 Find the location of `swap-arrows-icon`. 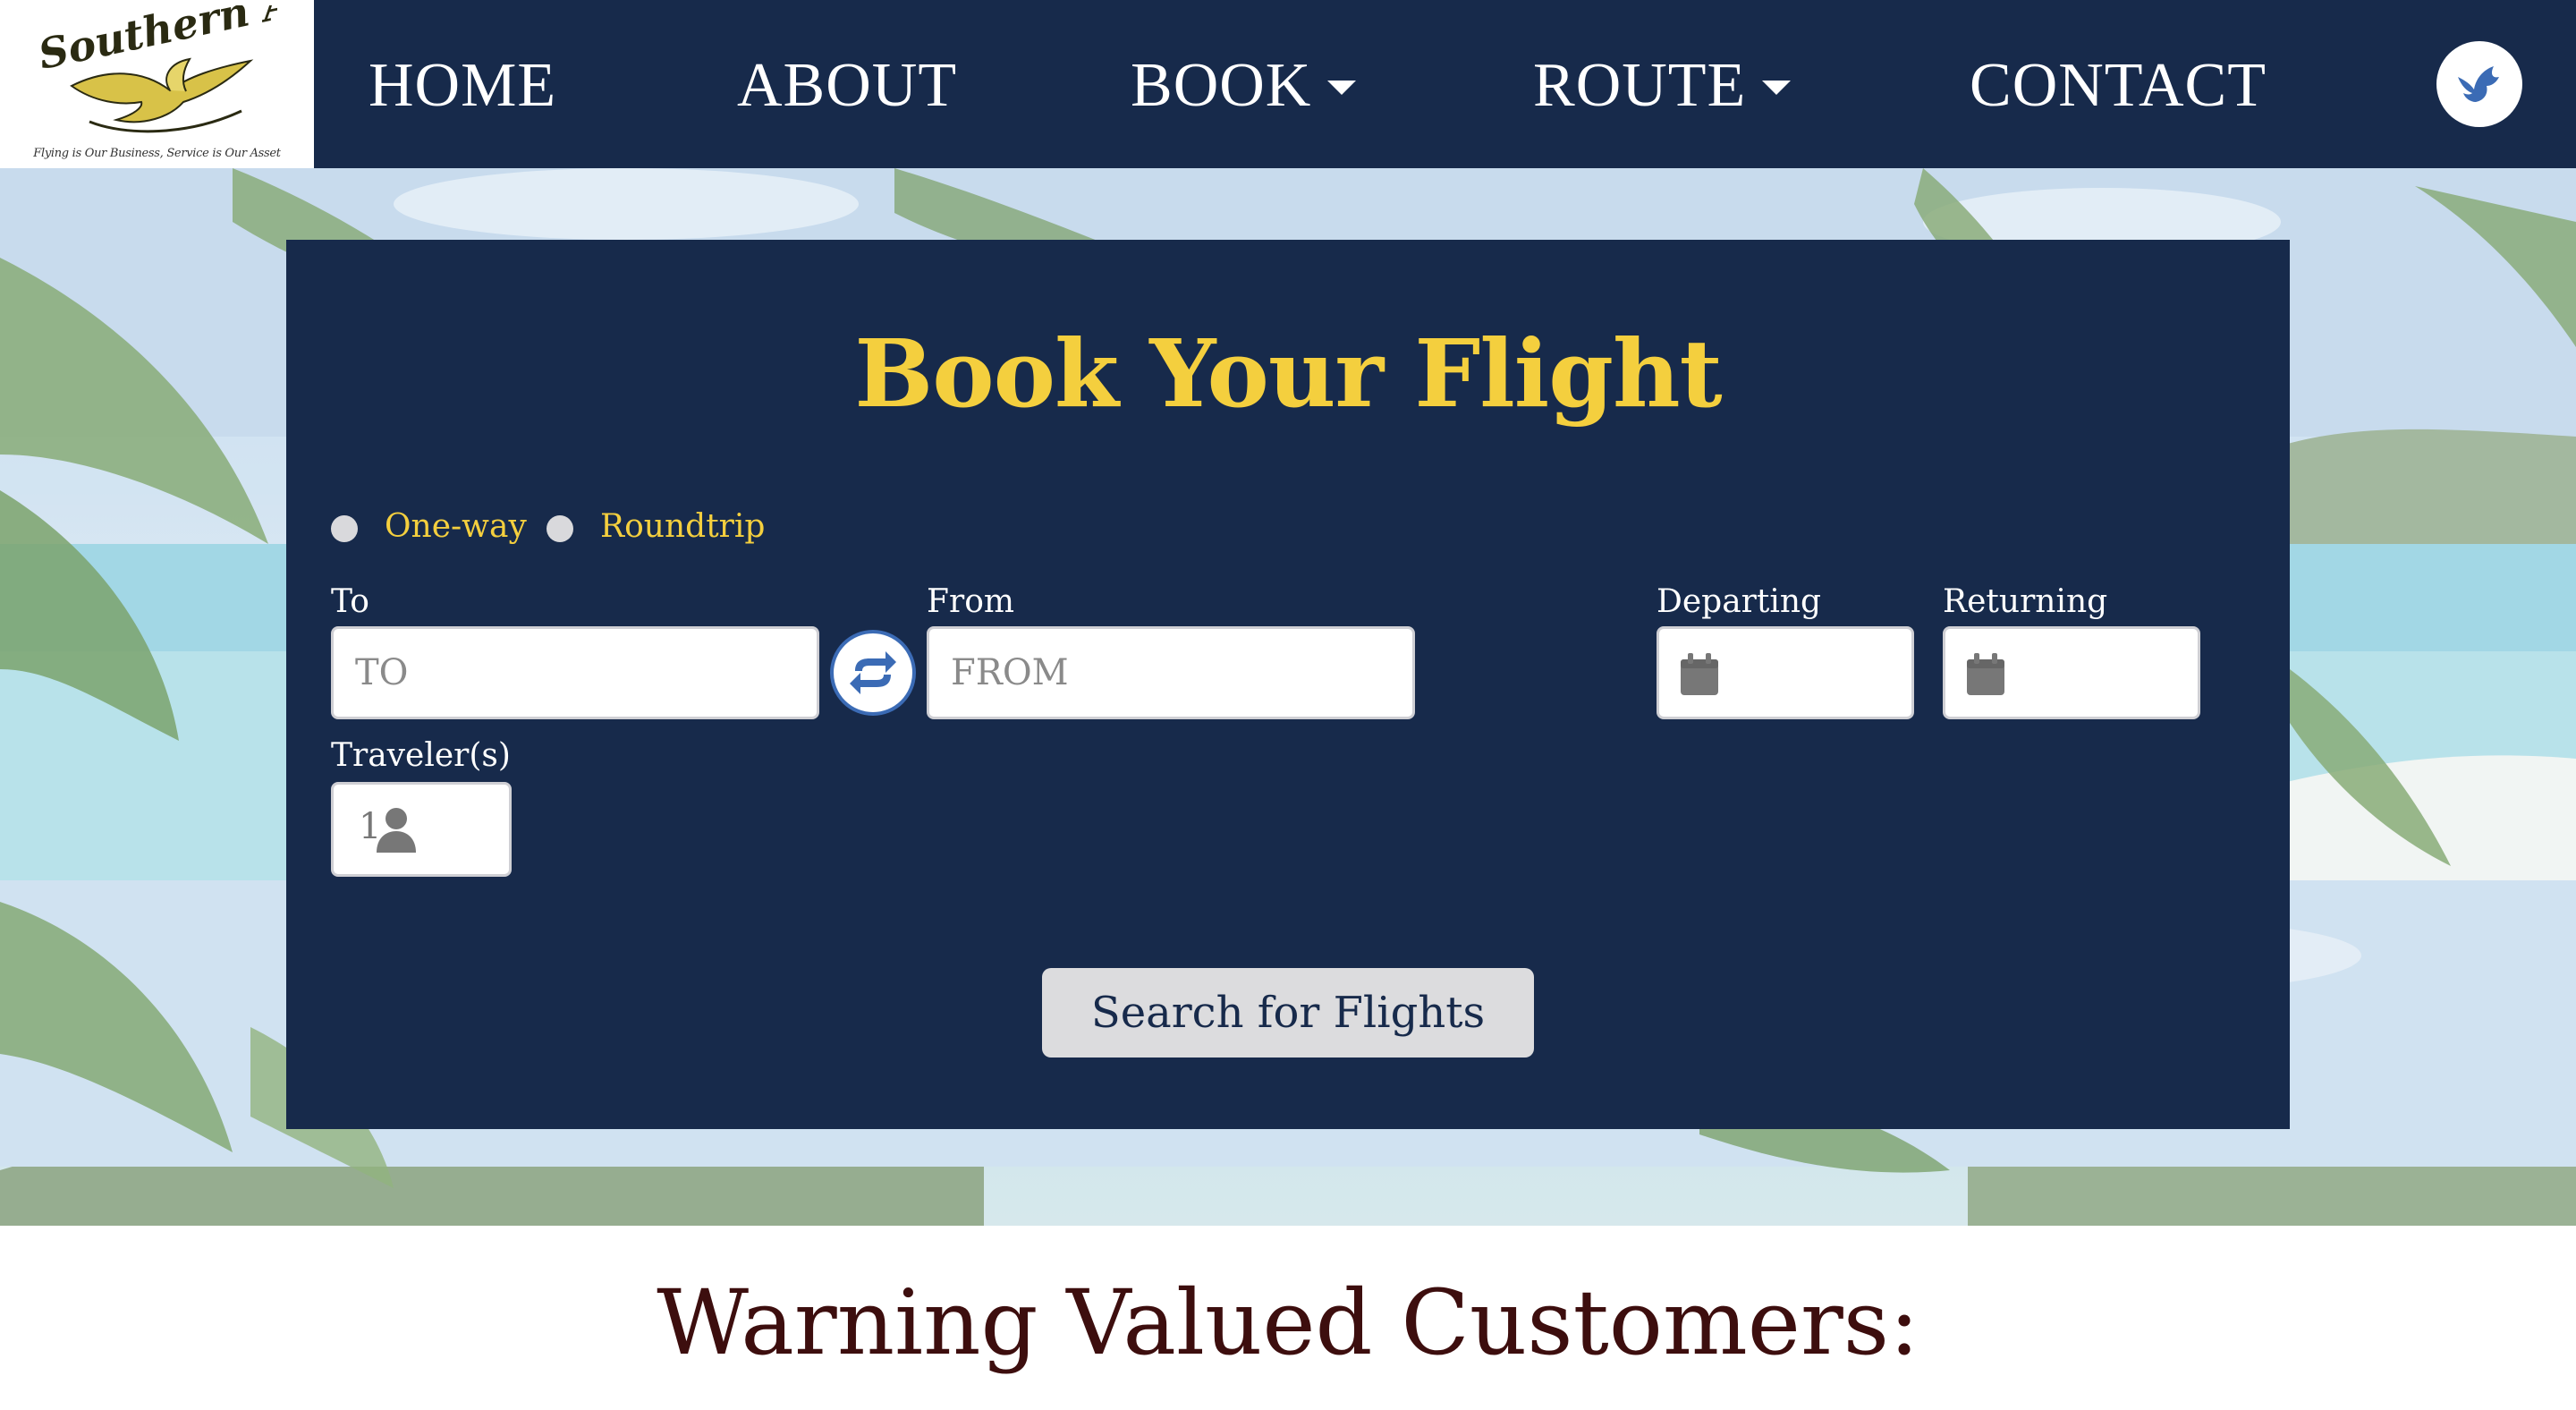

swap-arrows-icon is located at coordinates (873, 673).